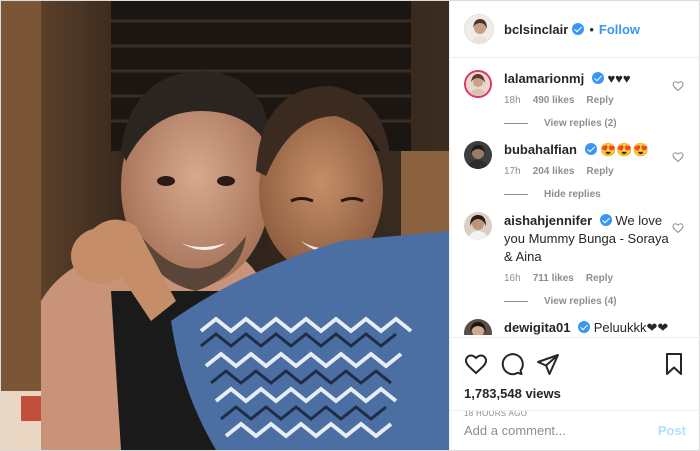 The width and height of the screenshot is (700, 451). What do you see at coordinates (624, 149) in the screenshot?
I see `comment-text: 😍😍😍` at bounding box center [624, 149].